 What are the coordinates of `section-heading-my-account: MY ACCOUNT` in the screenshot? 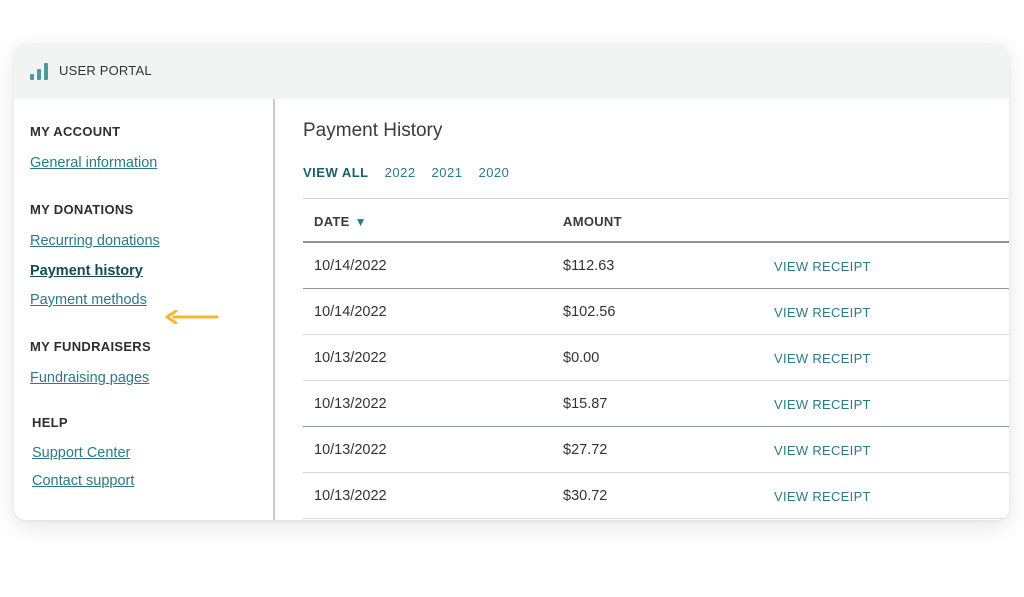 It's located at (75, 131).